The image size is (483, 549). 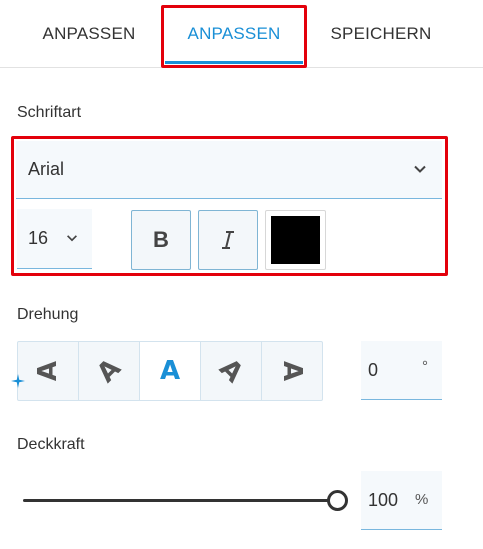 What do you see at coordinates (229, 170) in the screenshot?
I see `font-family-select: Arial` at bounding box center [229, 170].